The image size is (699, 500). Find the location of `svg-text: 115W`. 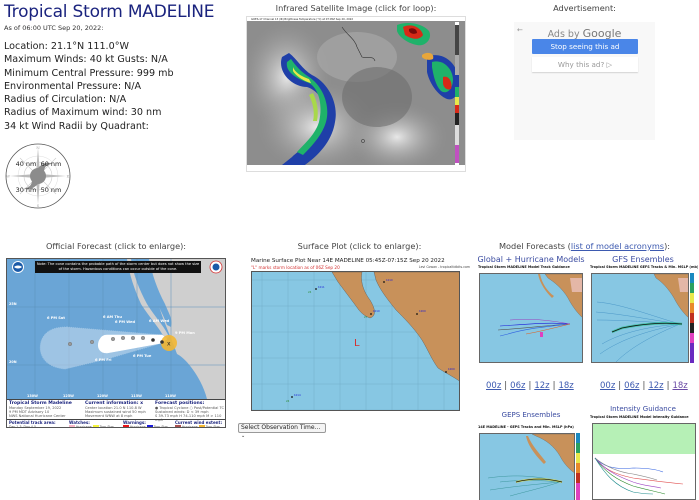

svg-text: 115W is located at coordinates (136, 396).